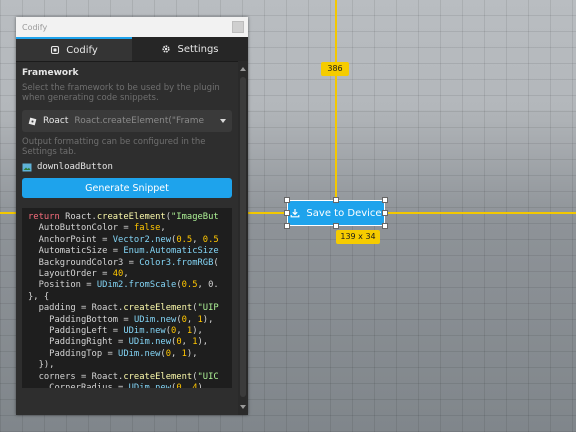  Describe the element at coordinates (166, 49) in the screenshot. I see `gear-icon` at that location.